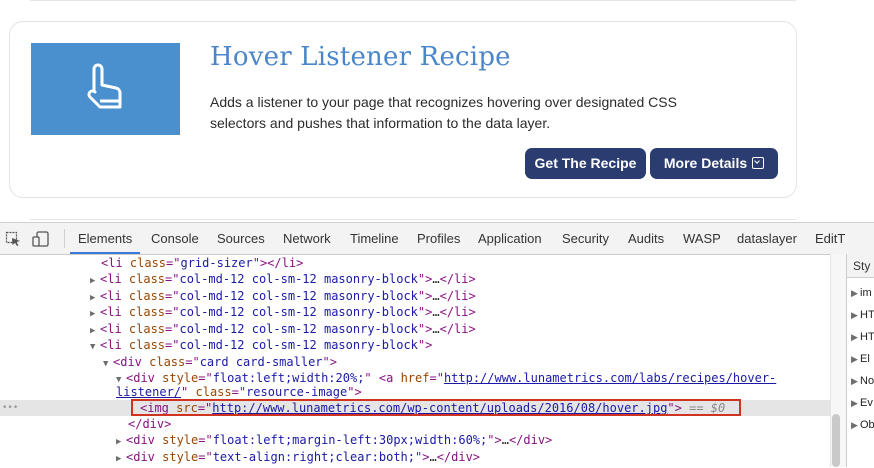  What do you see at coordinates (862, 403) in the screenshot?
I see `styles-item: ▶ Ev` at bounding box center [862, 403].